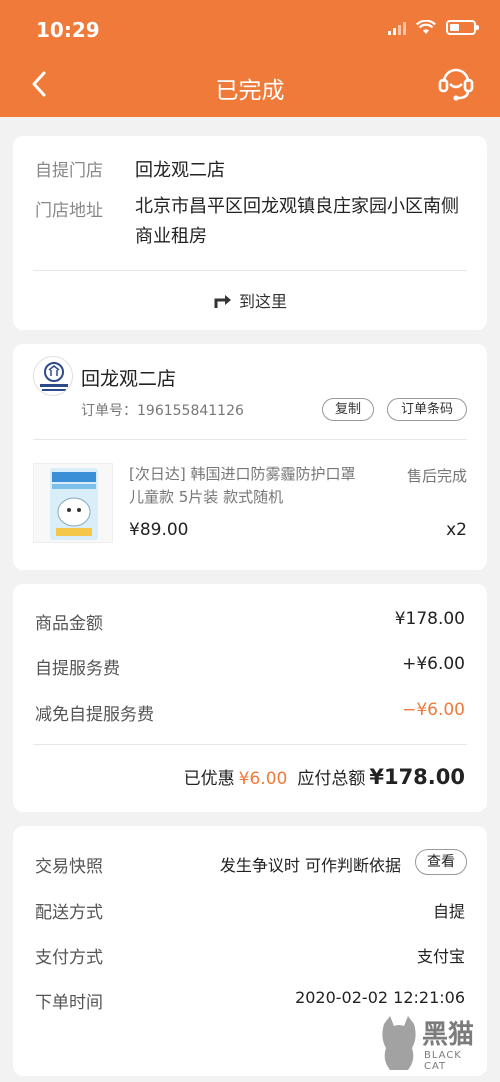  I want to click on navigate-button: 到这里, so click(250, 300).